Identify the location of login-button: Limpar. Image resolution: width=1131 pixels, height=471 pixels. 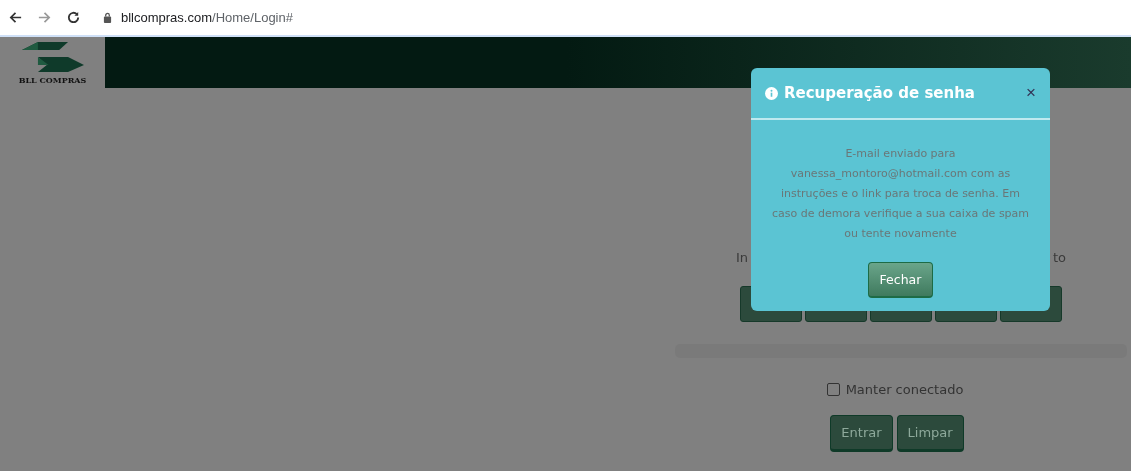
(930, 433).